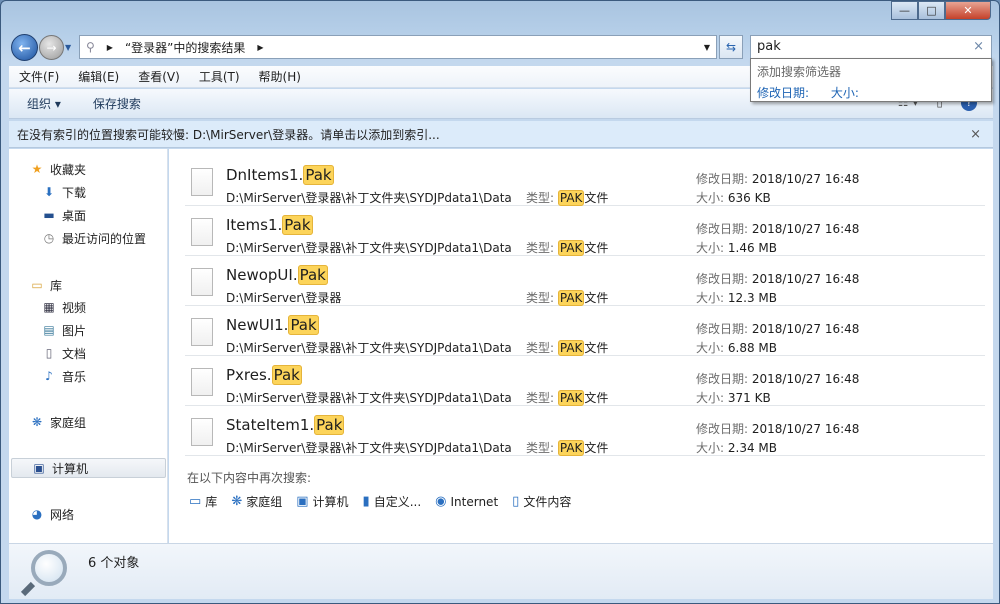 Image resolution: width=1000 pixels, height=604 pixels. Describe the element at coordinates (49, 568) in the screenshot. I see `search-magnifier-icon` at that location.